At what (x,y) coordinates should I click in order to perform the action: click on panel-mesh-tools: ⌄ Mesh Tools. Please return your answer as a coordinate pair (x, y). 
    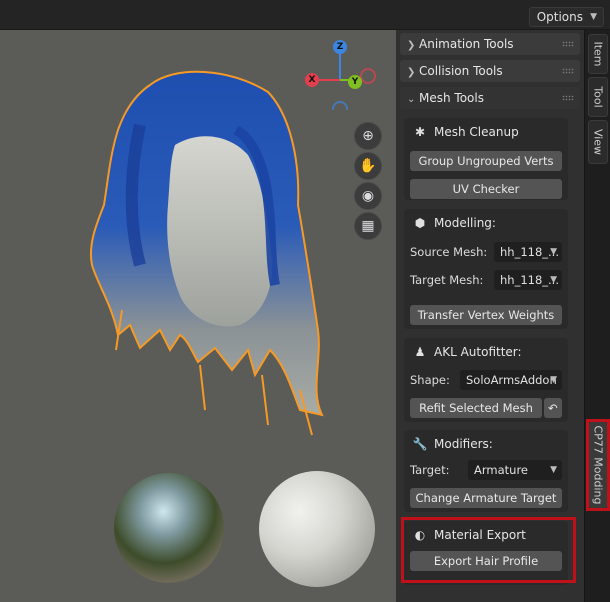
    Looking at the image, I should click on (490, 98).